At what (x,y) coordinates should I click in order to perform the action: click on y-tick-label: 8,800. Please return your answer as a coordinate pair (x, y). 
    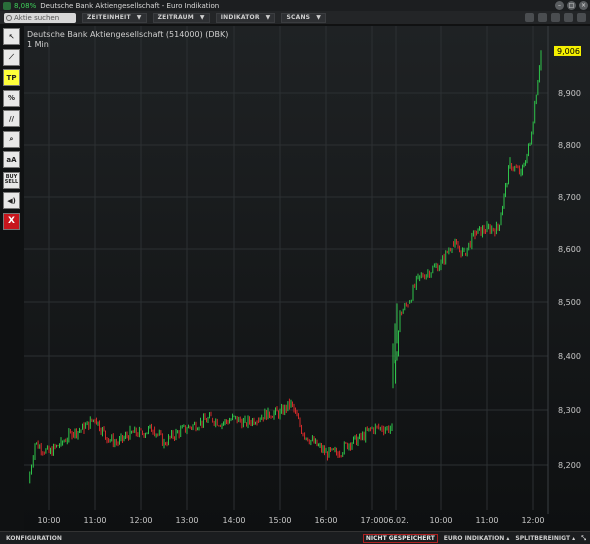
    Looking at the image, I should click on (569, 145).